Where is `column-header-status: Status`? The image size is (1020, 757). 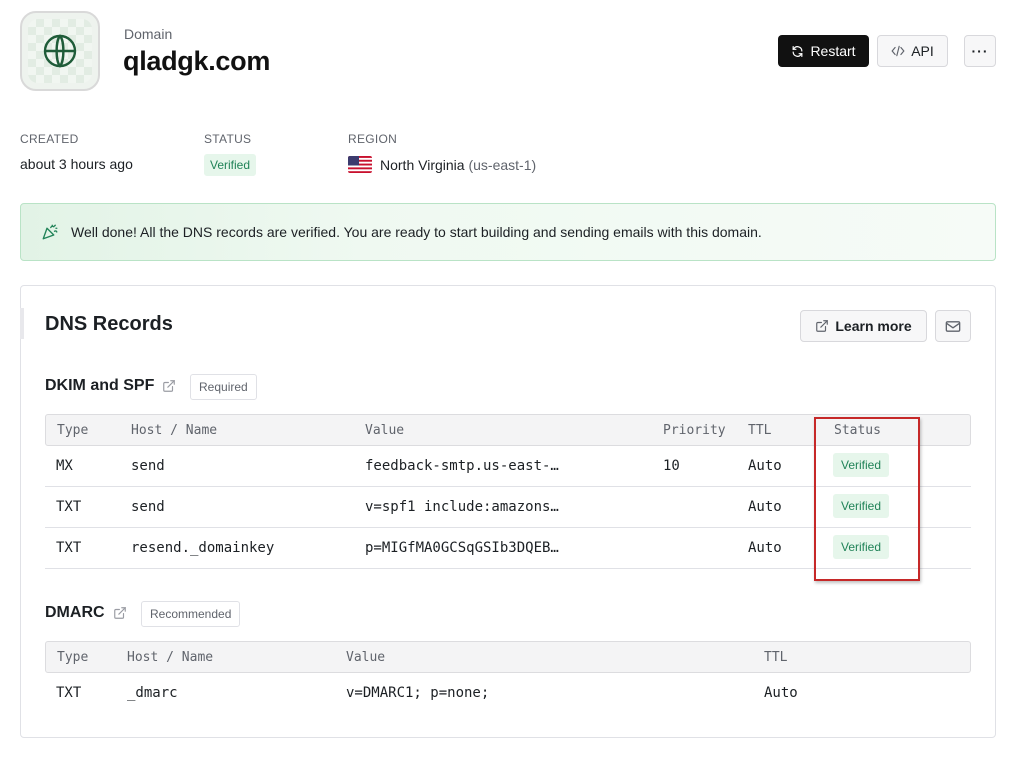 column-header-status: Status is located at coordinates (857, 430).